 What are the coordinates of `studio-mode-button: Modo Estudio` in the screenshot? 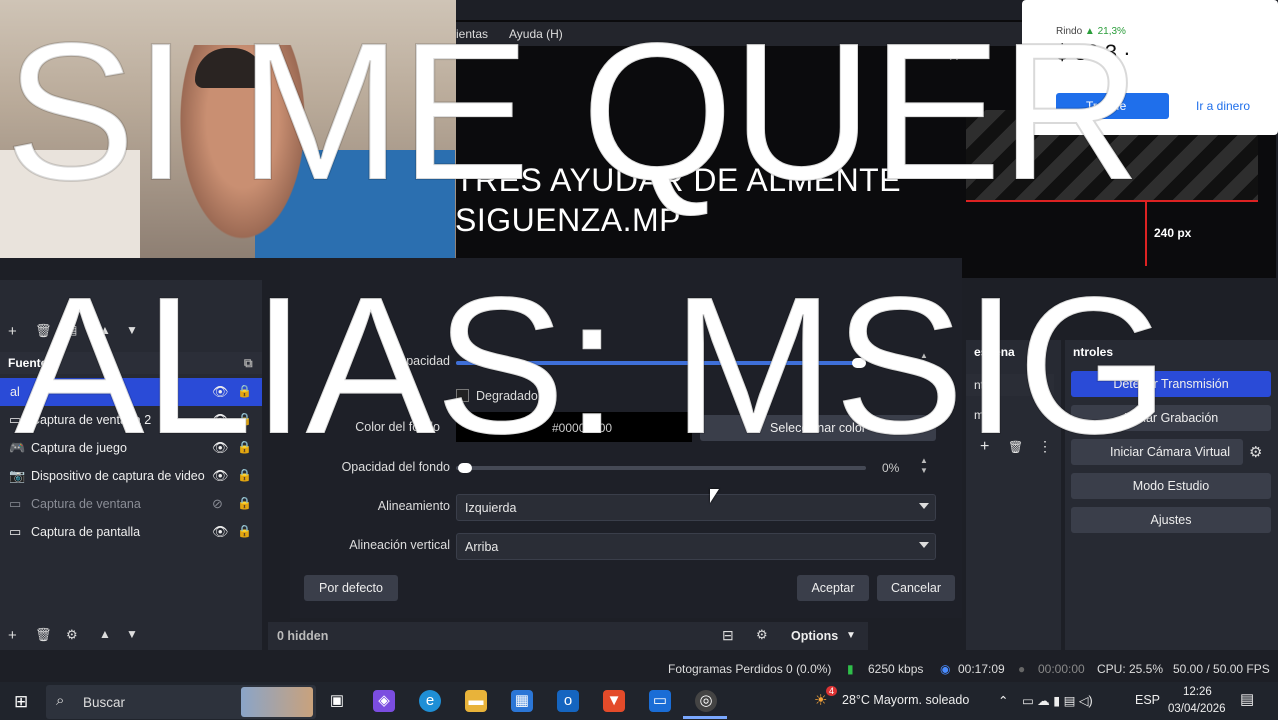 It's located at (1171, 486).